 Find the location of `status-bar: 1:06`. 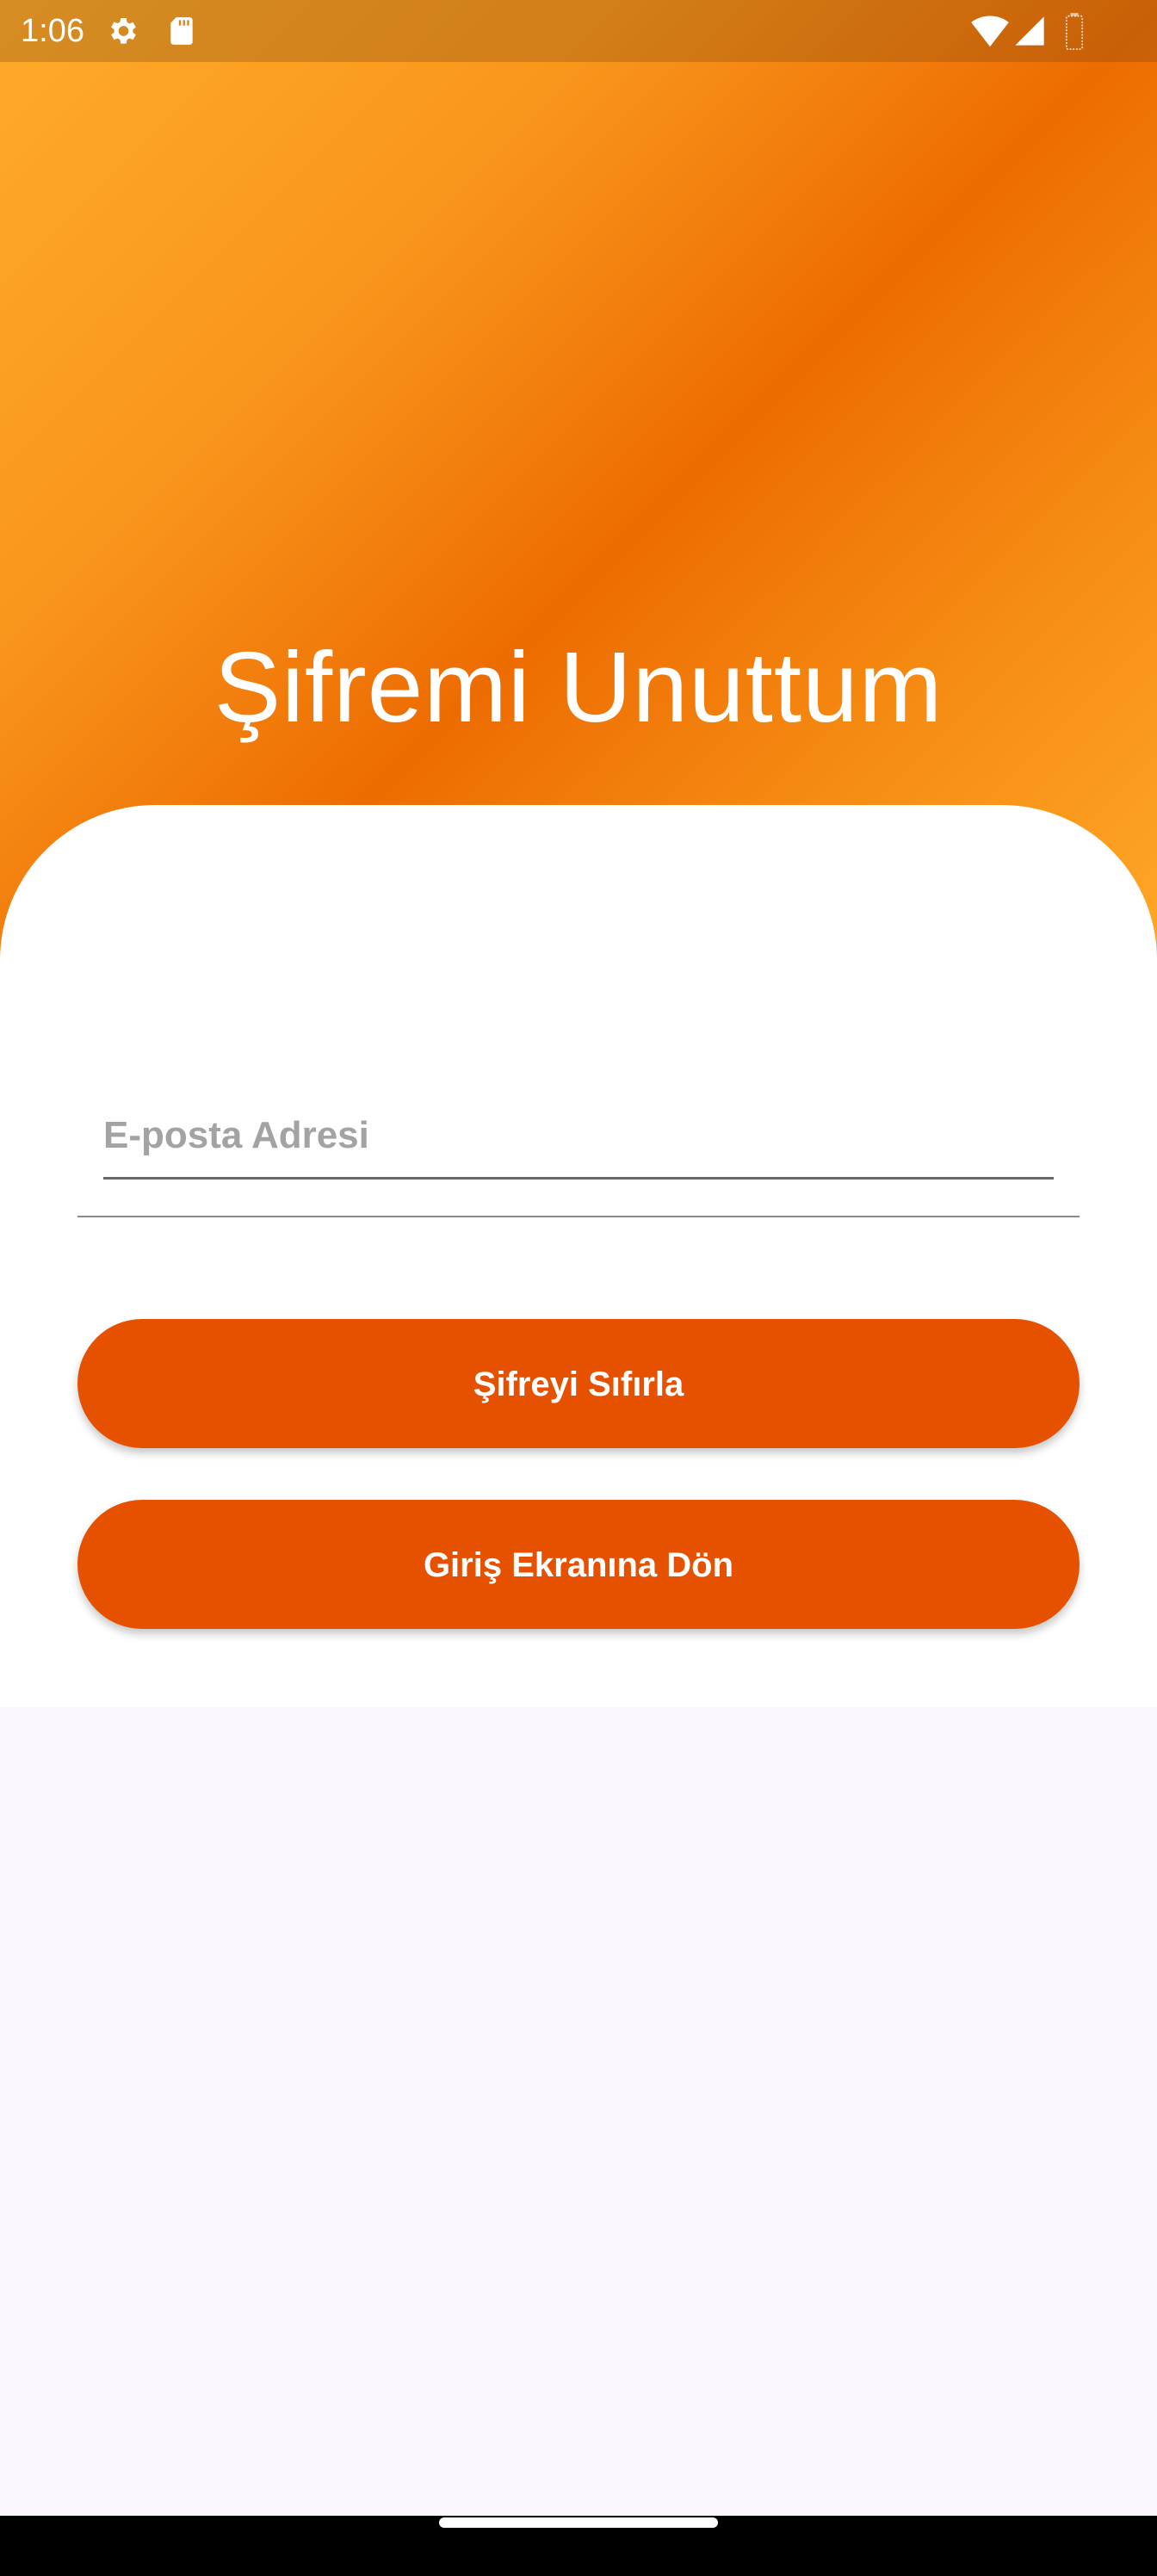

status-bar: 1:06 is located at coordinates (579, 31).